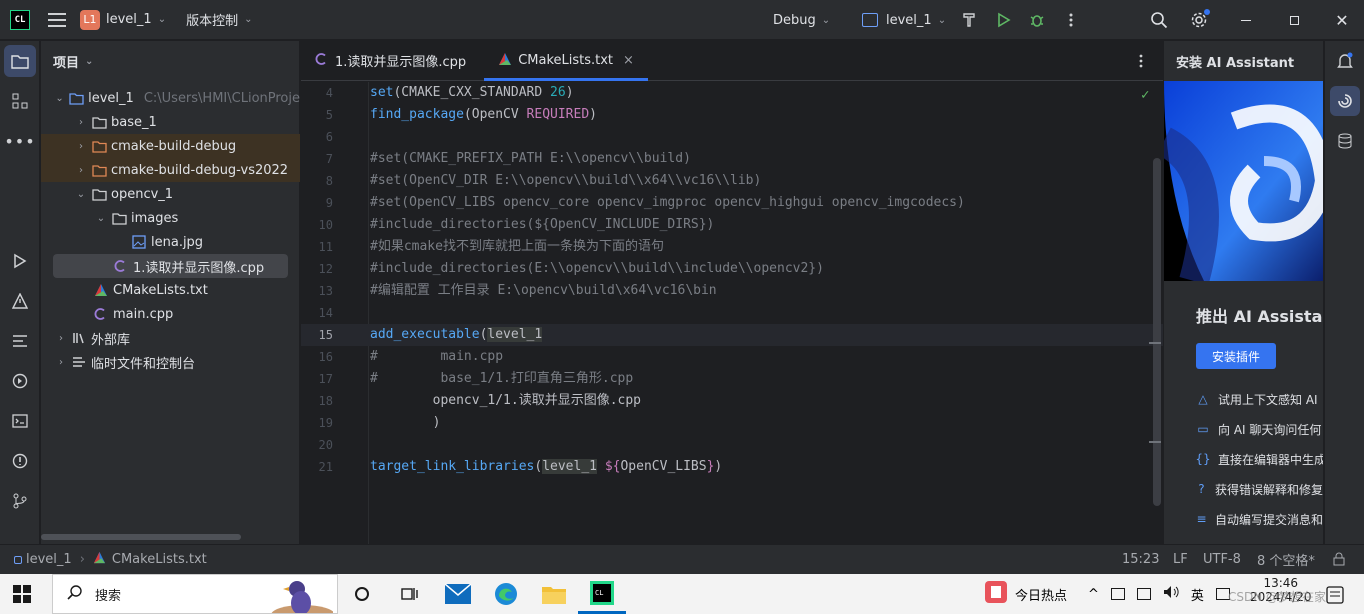 The height and width of the screenshot is (614, 1364). I want to click on more-horizontal-icon: •••, so click(20, 141).